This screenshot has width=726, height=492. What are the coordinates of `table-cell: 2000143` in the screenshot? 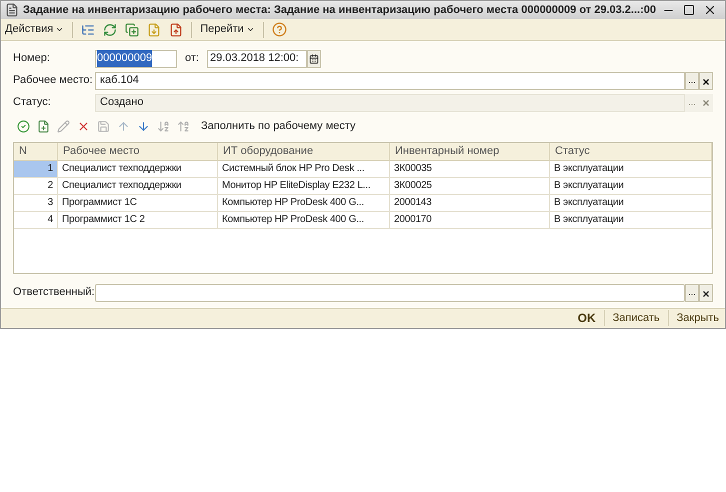 It's located at (470, 202).